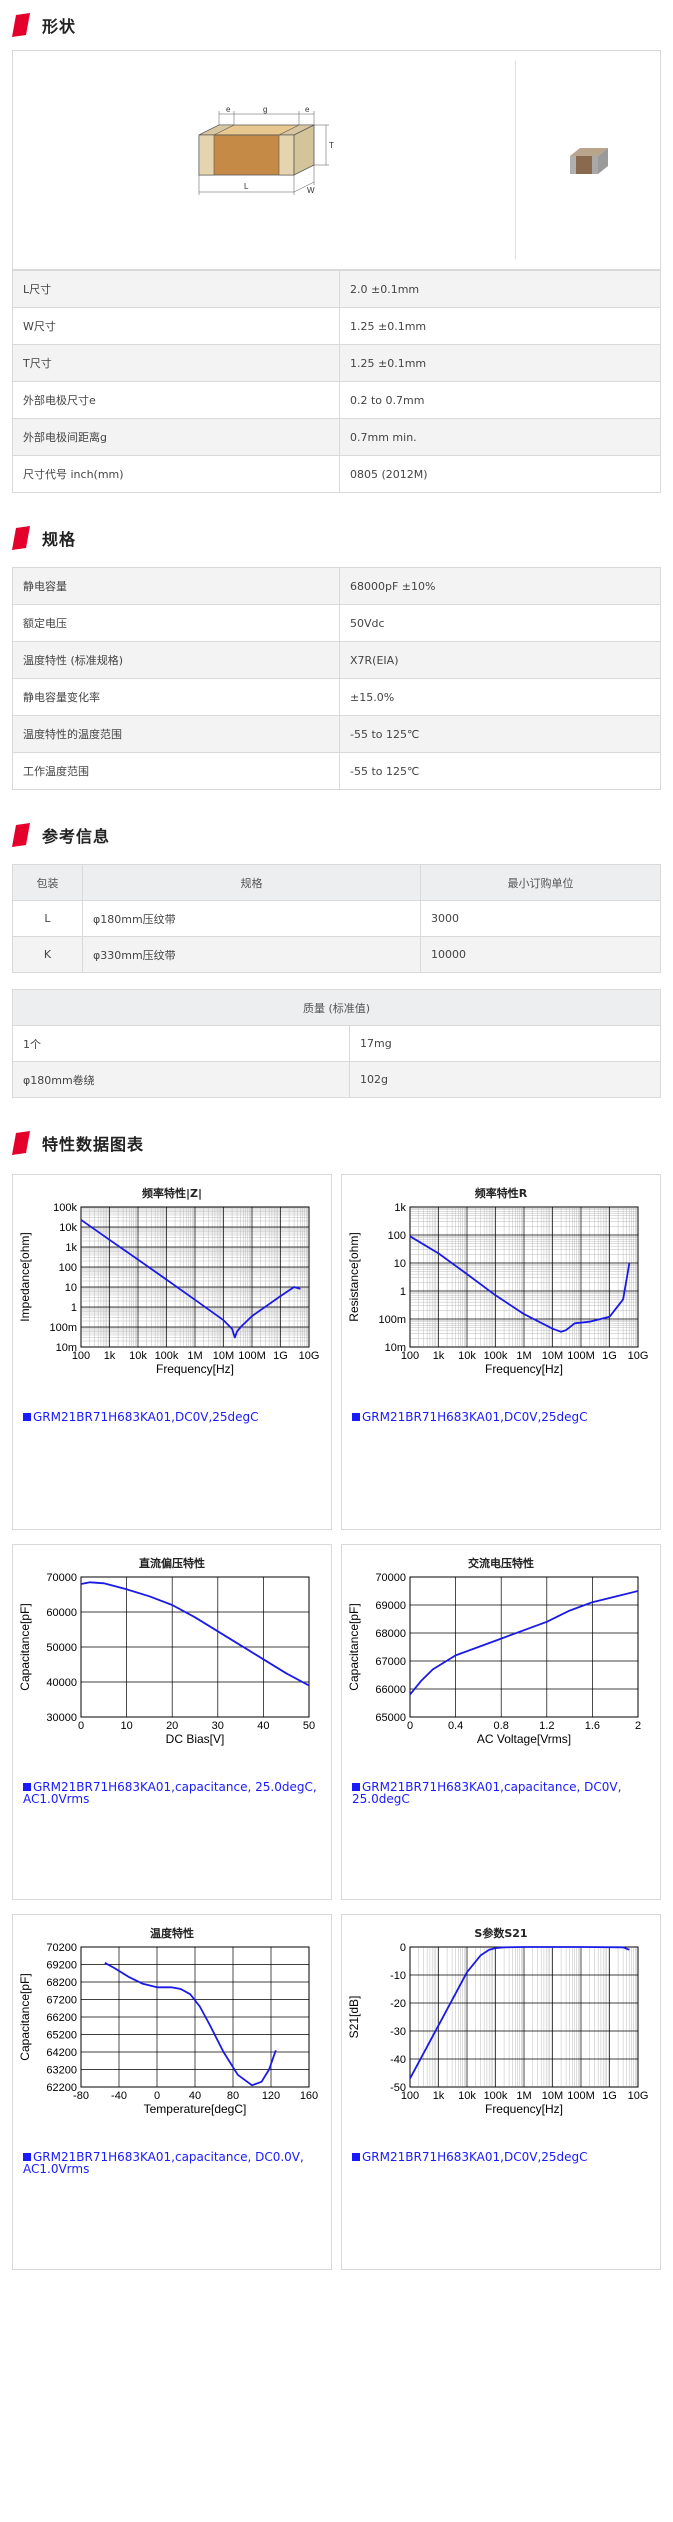  What do you see at coordinates (390, 1634) in the screenshot?
I see `y-tick-label: 68000` at bounding box center [390, 1634].